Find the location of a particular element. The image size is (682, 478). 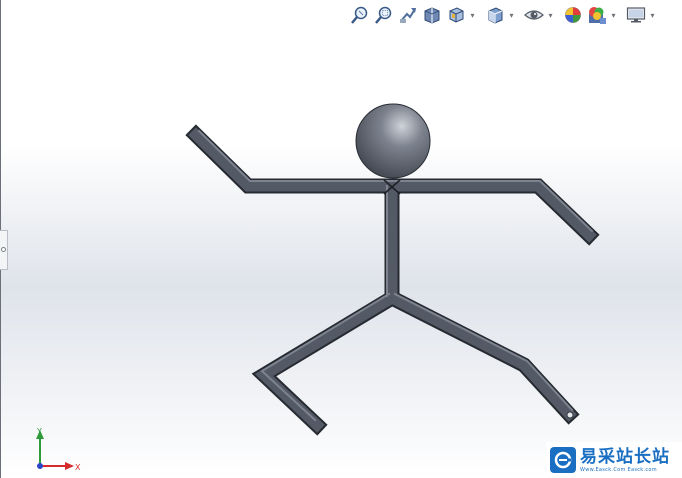

reference-triad: Y X is located at coordinates (58, 449).